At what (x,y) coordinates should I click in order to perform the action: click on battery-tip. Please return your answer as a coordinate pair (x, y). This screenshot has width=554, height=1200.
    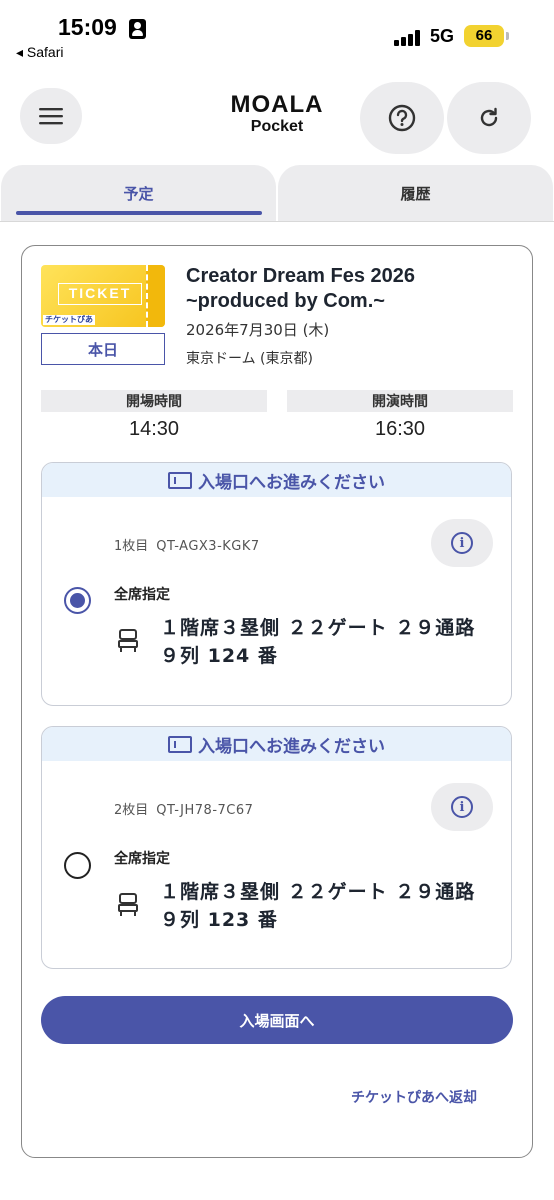
    Looking at the image, I should click on (507, 36).